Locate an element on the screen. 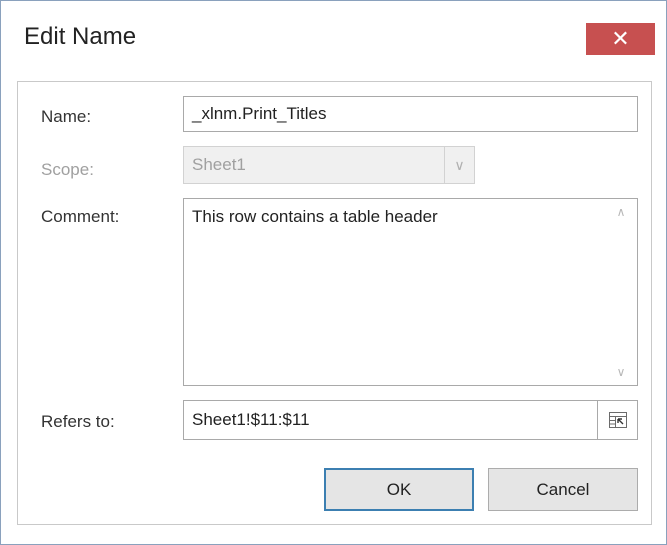 This screenshot has width=667, height=545. refers-to-value: Sheet1!$11:$11 is located at coordinates (251, 419).